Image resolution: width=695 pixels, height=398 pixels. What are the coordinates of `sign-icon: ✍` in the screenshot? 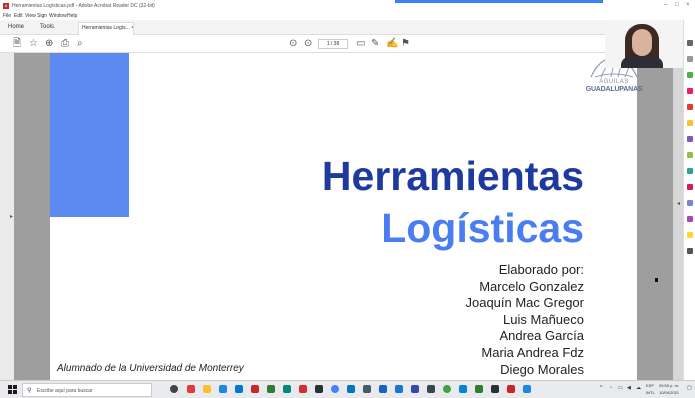 It's located at (392, 44).